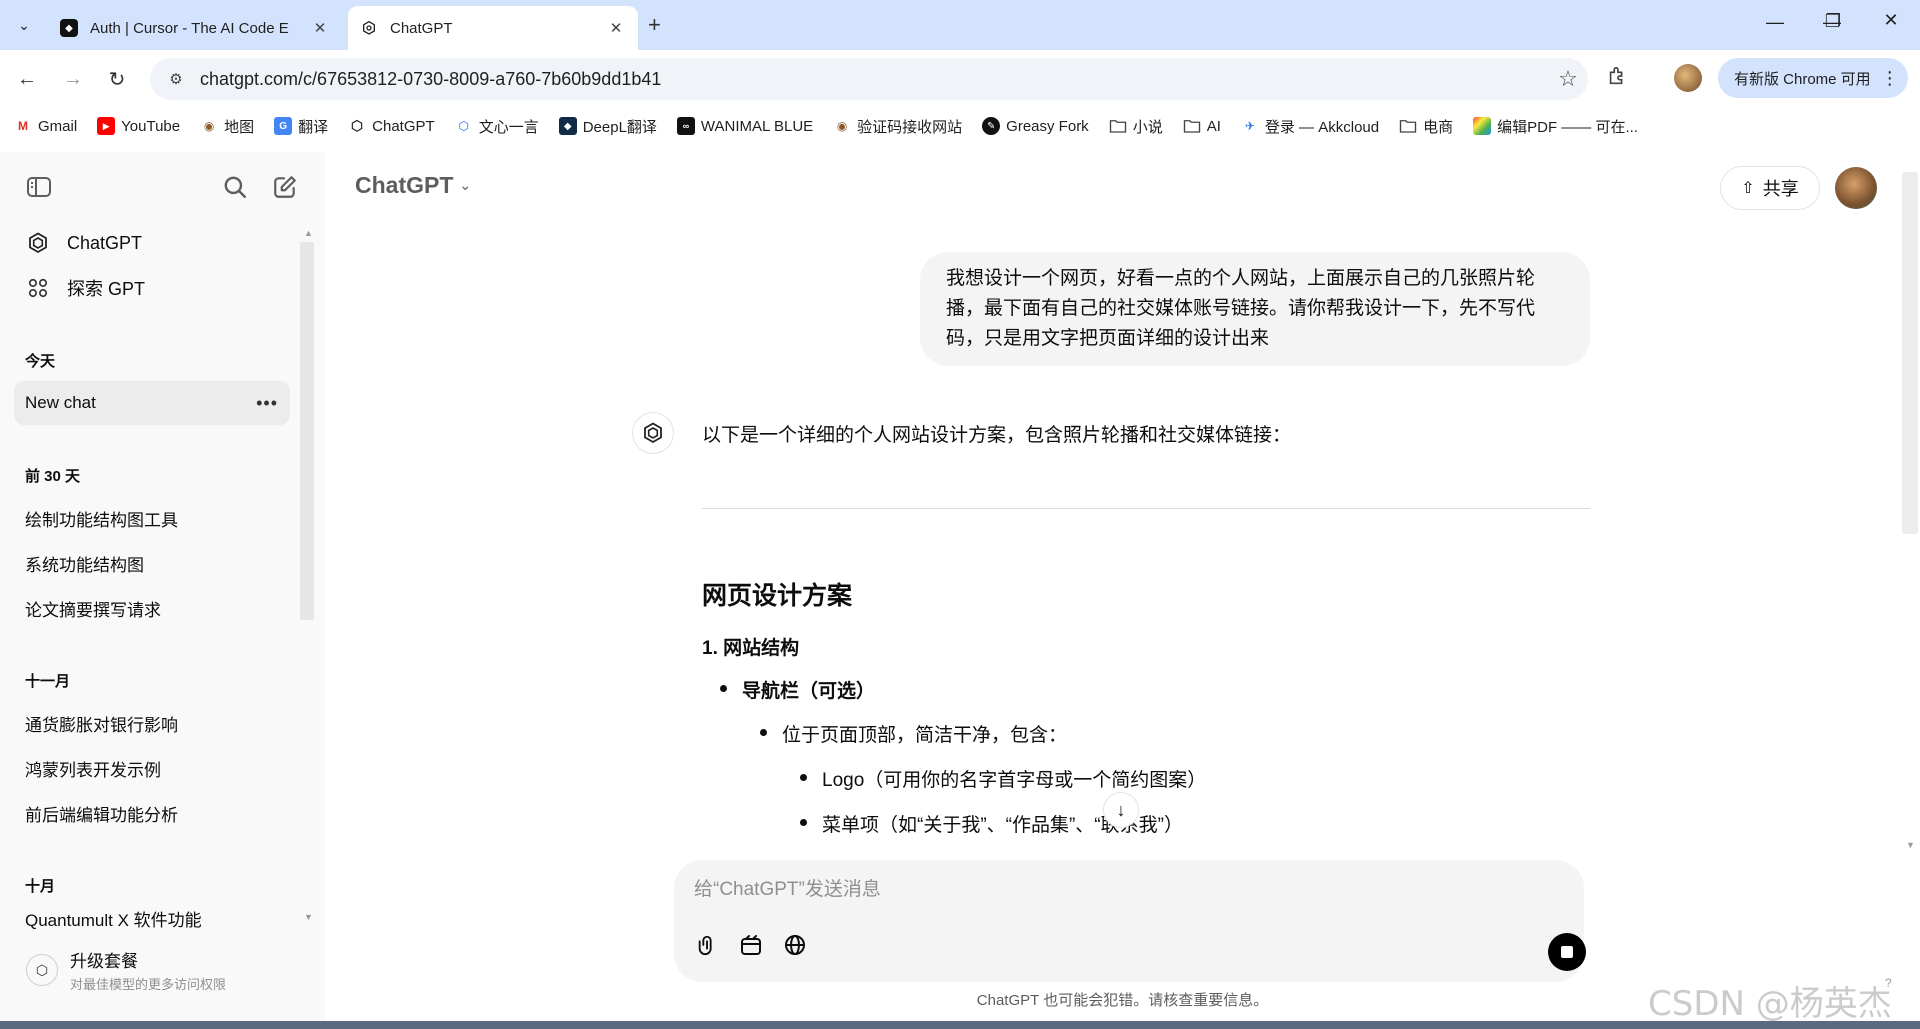 This screenshot has width=1920, height=1029. What do you see at coordinates (991, 126) in the screenshot?
I see `greasyfork-icon: ✎` at bounding box center [991, 126].